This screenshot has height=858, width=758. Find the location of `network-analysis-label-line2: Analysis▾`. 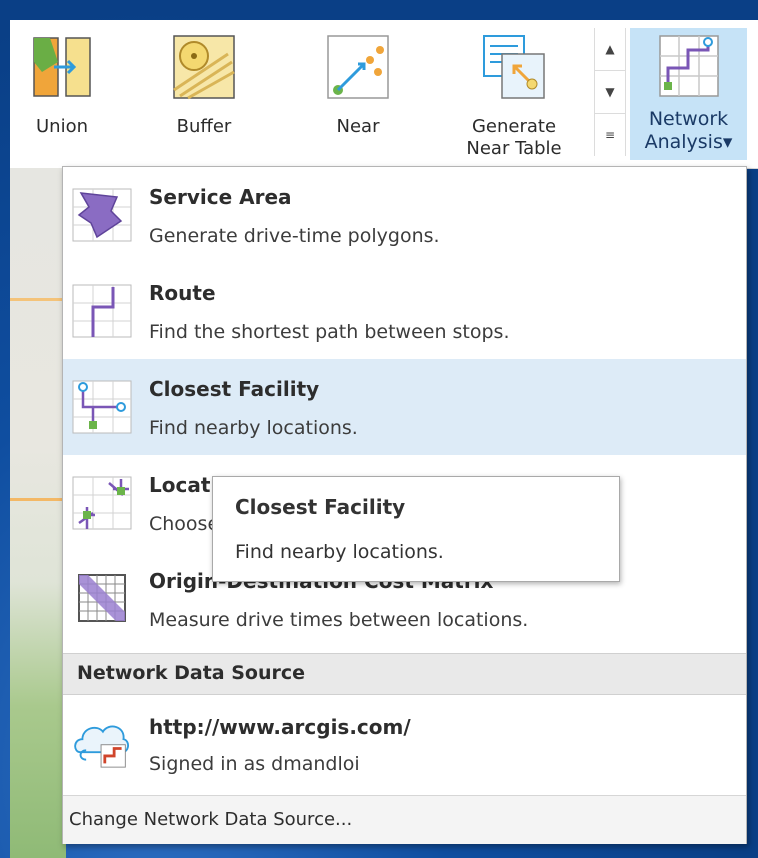

network-analysis-label-line2: Analysis▾ is located at coordinates (688, 142).